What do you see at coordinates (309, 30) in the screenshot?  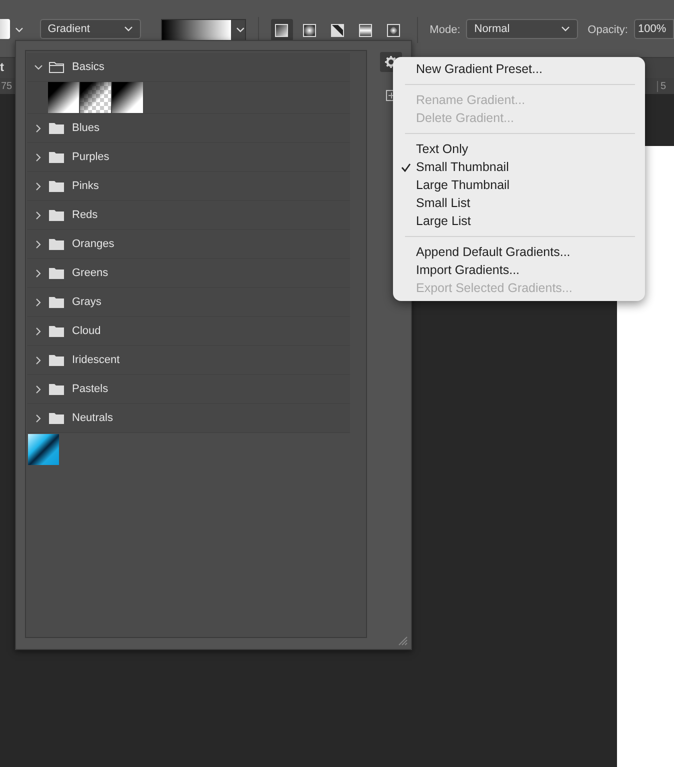 I see `radial-gradient-icon` at bounding box center [309, 30].